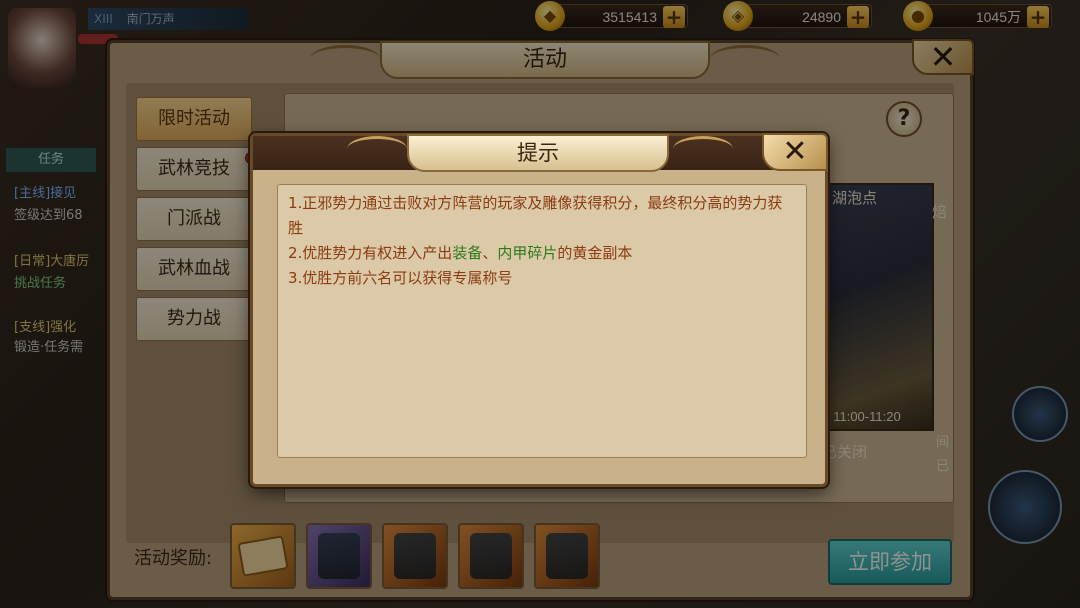  Describe the element at coordinates (535, 215) in the screenshot. I see `tip-text: 1.正邪势力通过击败对方阵营的玩家及雕像获得积分，最终积分高的势力获胜` at that location.